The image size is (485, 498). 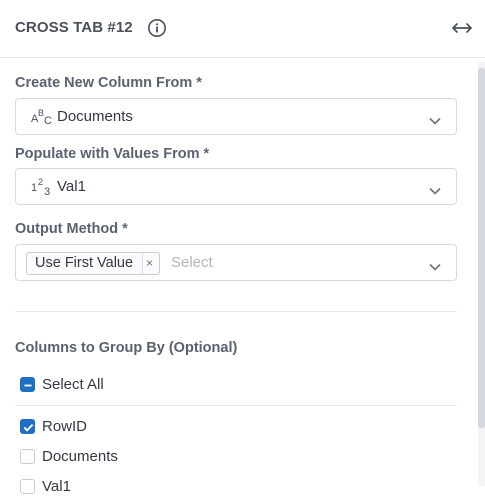 I want to click on output-method-placeholder: Select, so click(x=192, y=262).